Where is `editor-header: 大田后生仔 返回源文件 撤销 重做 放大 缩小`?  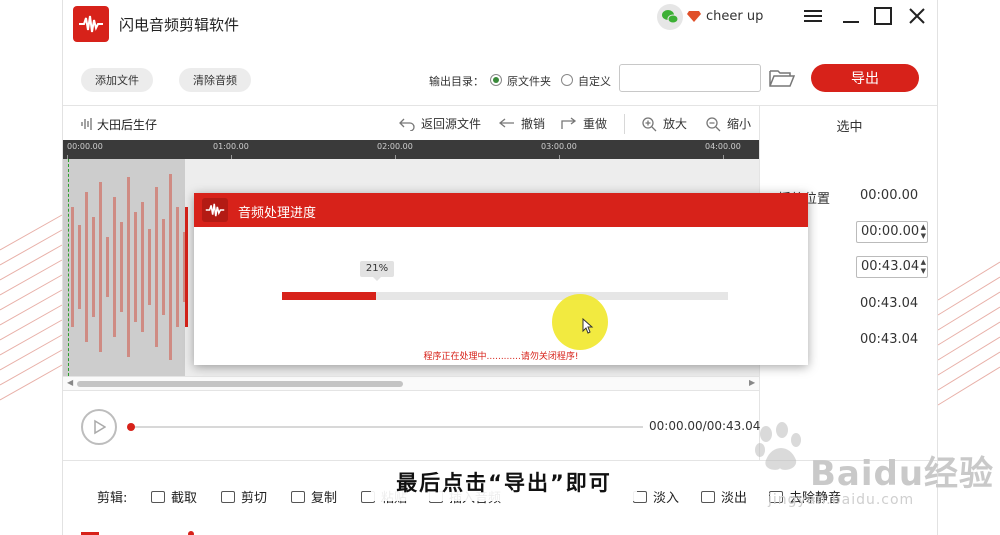 editor-header: 大田后生仔 返回源文件 撤销 重做 放大 缩小 is located at coordinates (411, 123).